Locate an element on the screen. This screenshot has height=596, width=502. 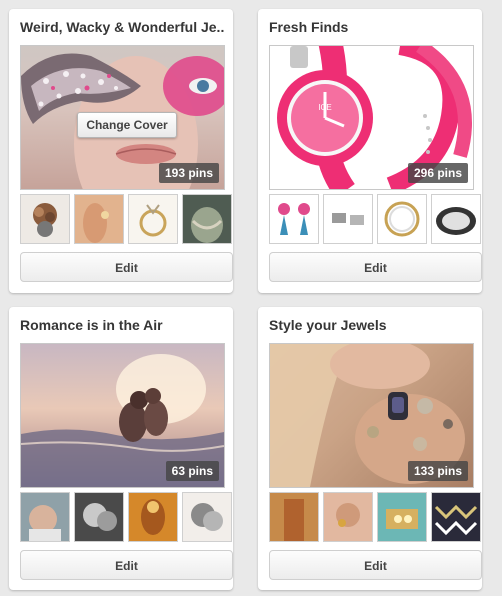
pin-count-badge: 193 pins is located at coordinates (188, 173).